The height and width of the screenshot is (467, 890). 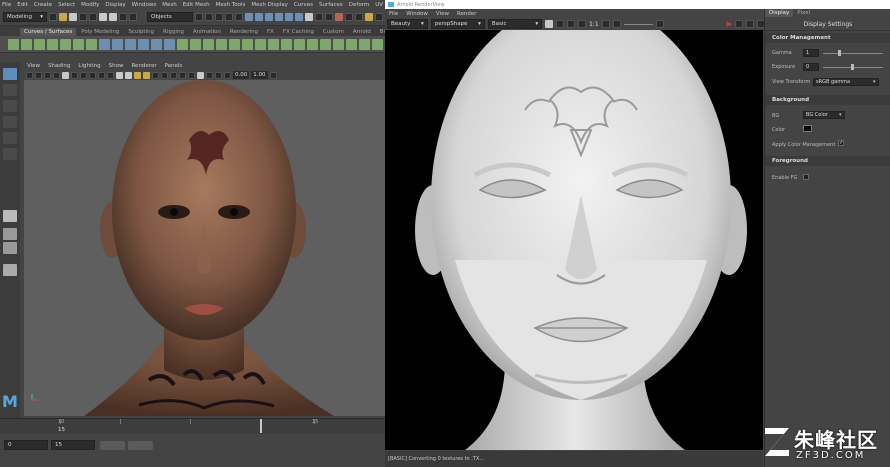 What do you see at coordinates (806, 177) in the screenshot?
I see `enable-fg-checkbox` at bounding box center [806, 177].